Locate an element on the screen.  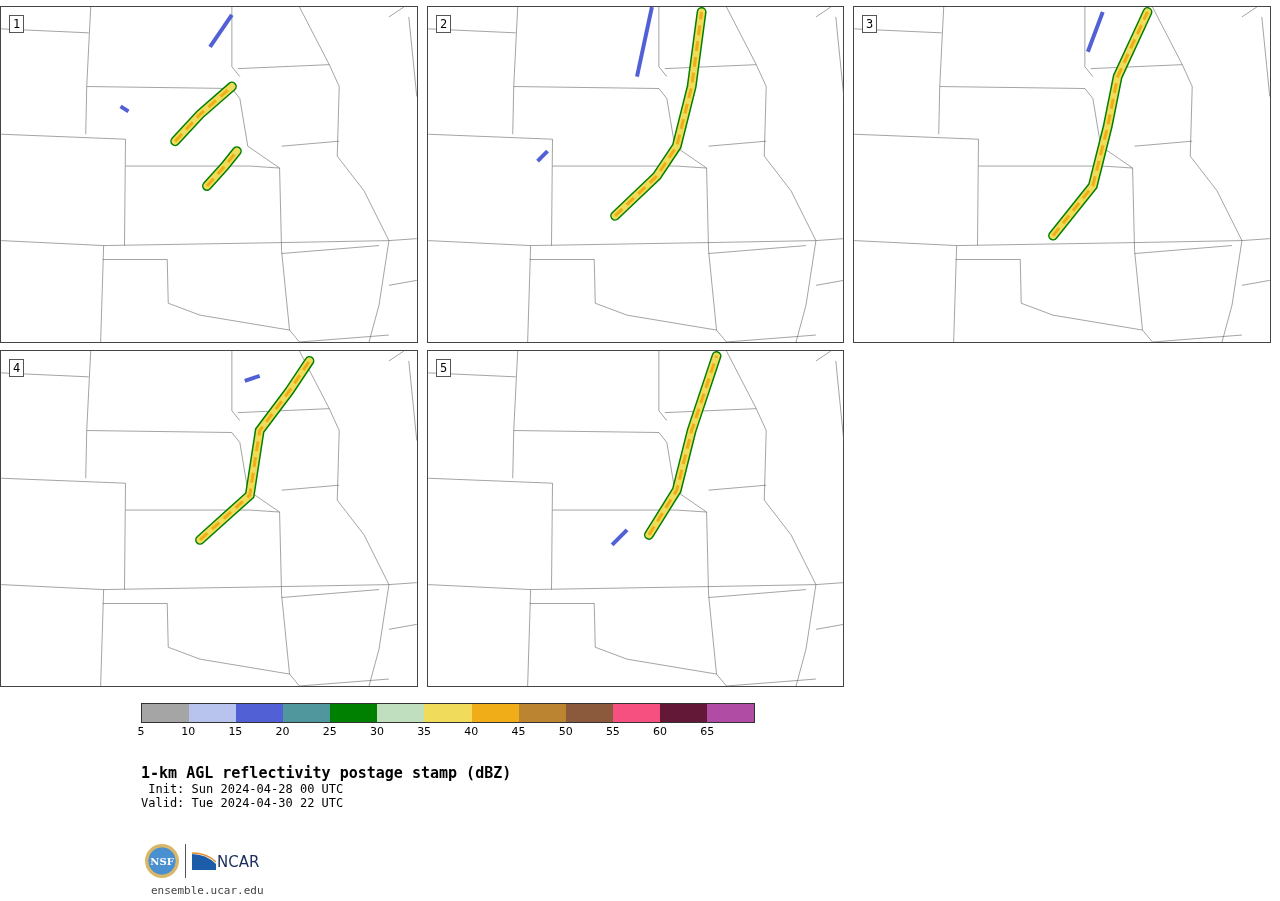
tick-label: 50 is located at coordinates (565, 731).